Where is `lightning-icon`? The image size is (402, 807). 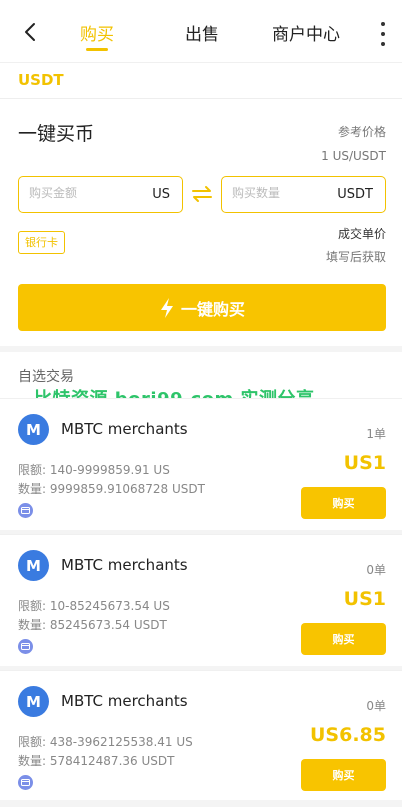
lightning-icon is located at coordinates (167, 308).